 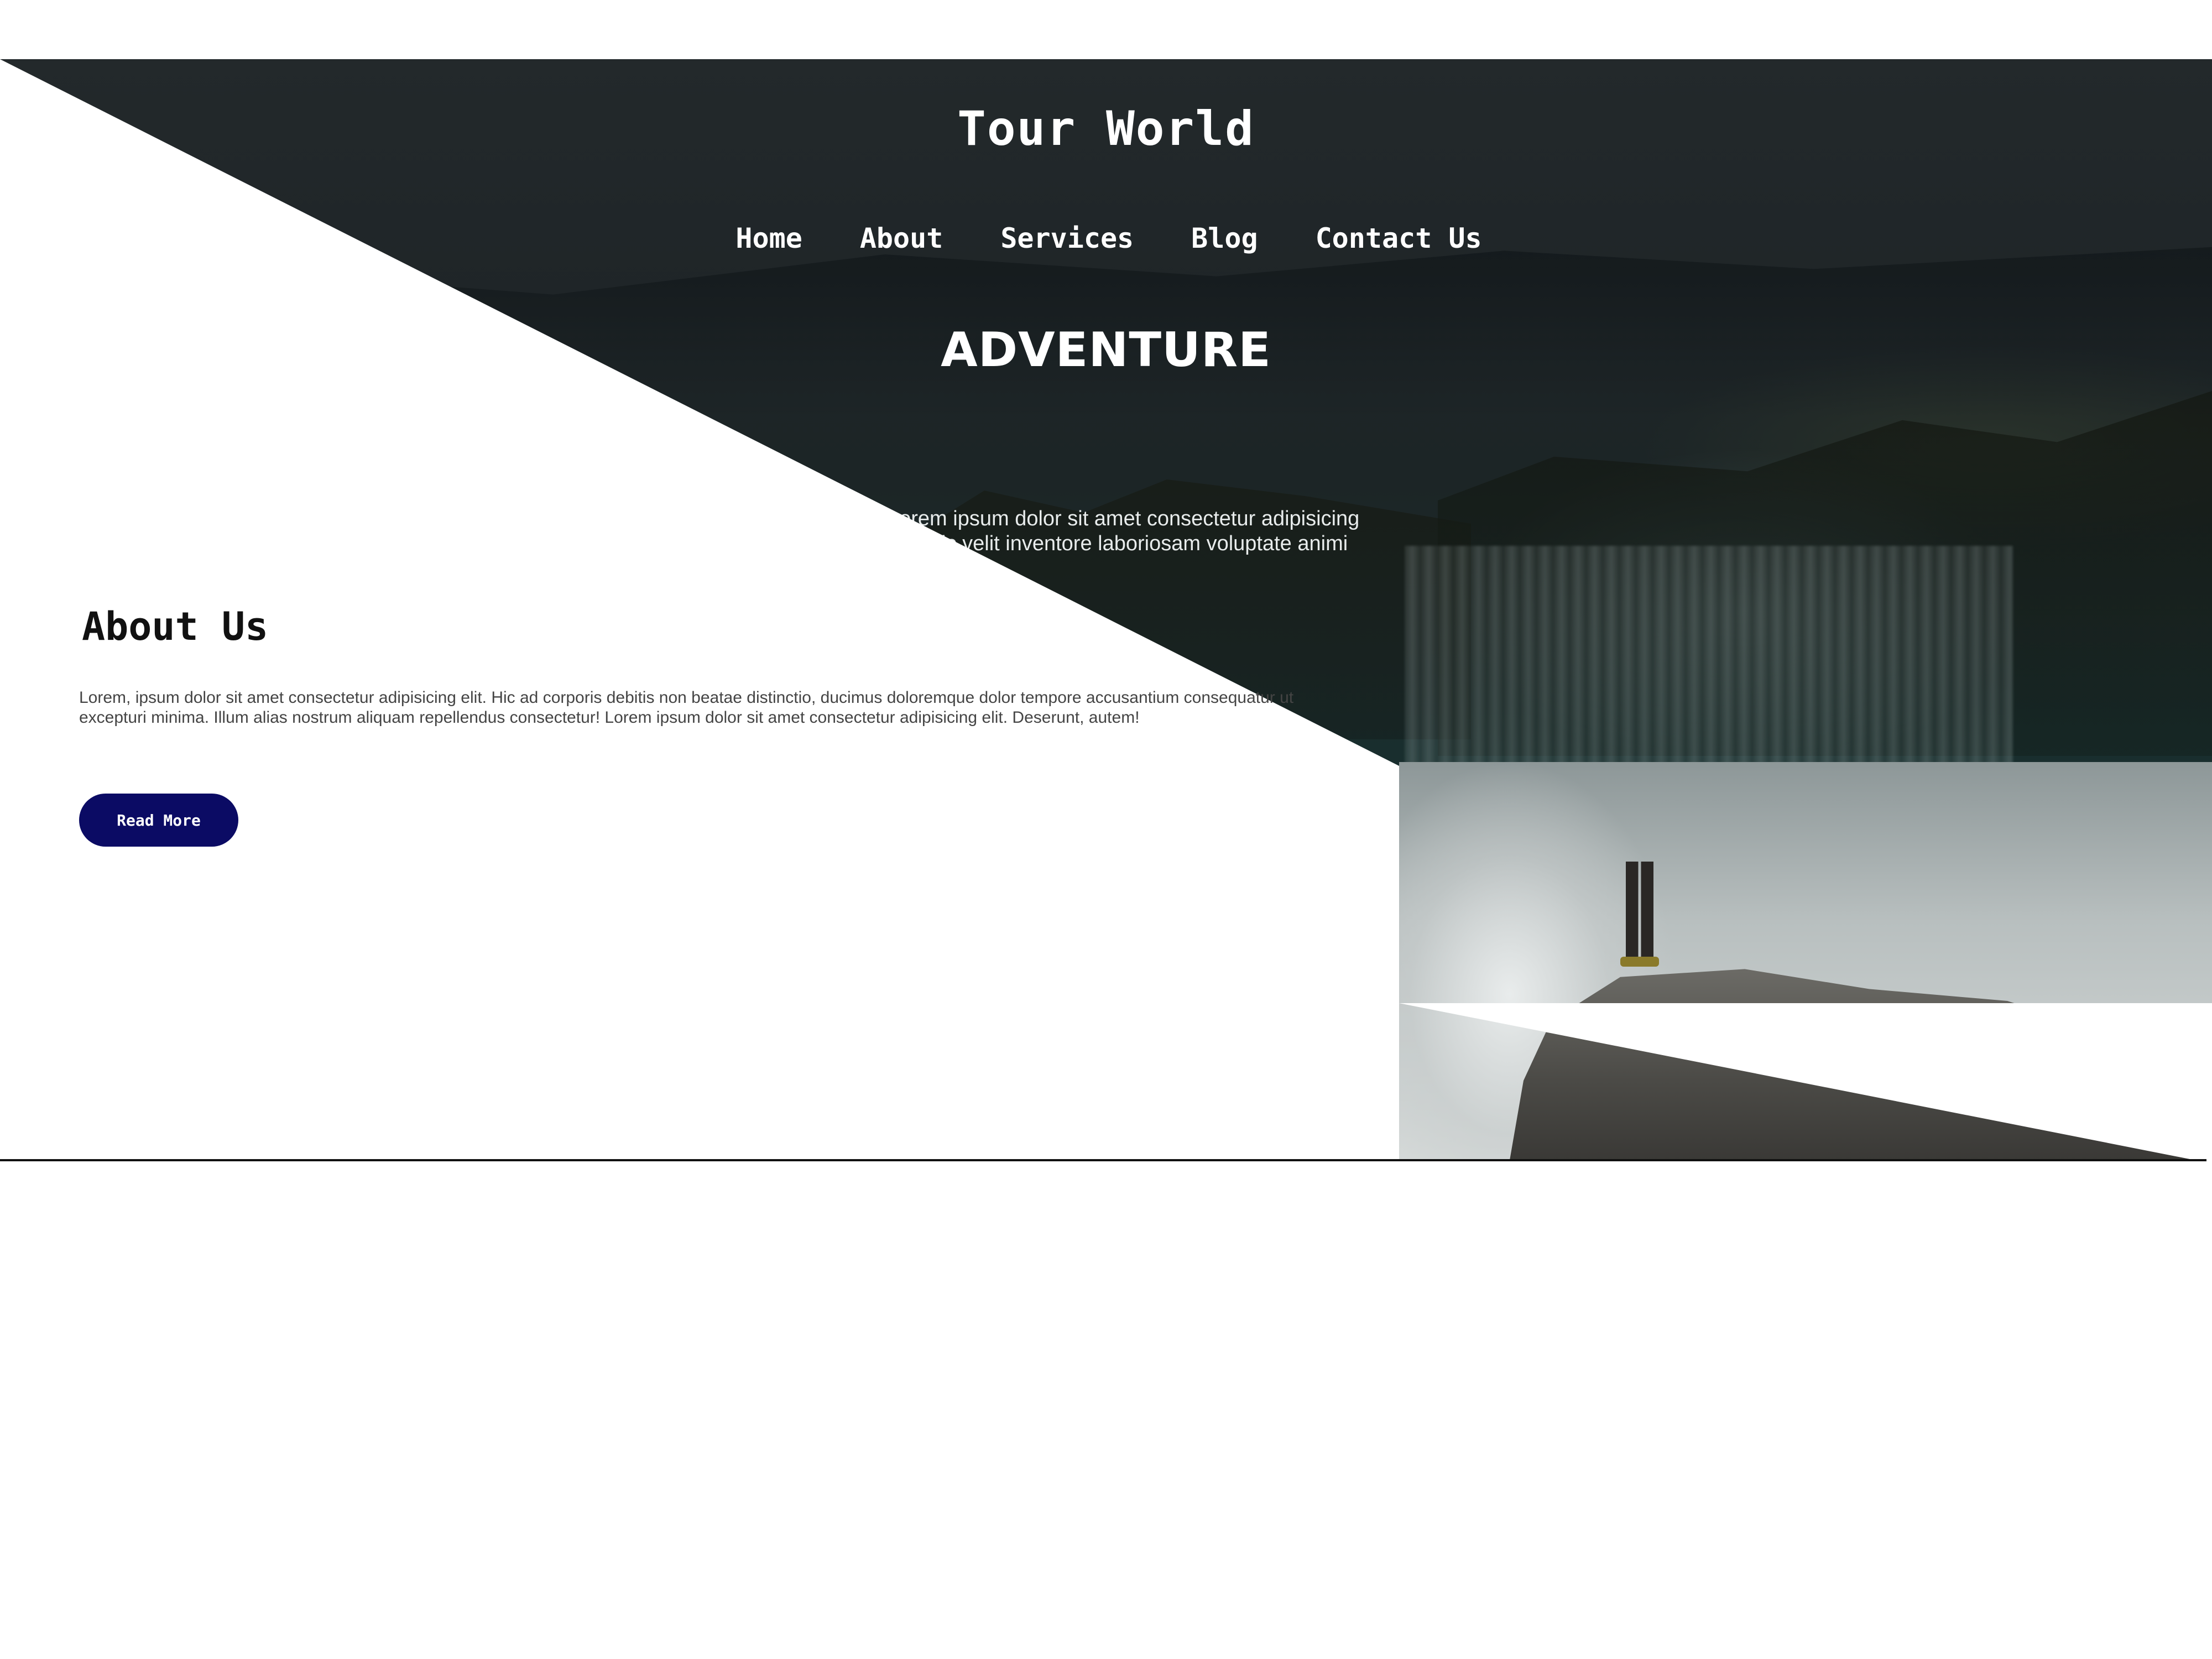 What do you see at coordinates (1640, 962) in the screenshot?
I see `hiker-shoes` at bounding box center [1640, 962].